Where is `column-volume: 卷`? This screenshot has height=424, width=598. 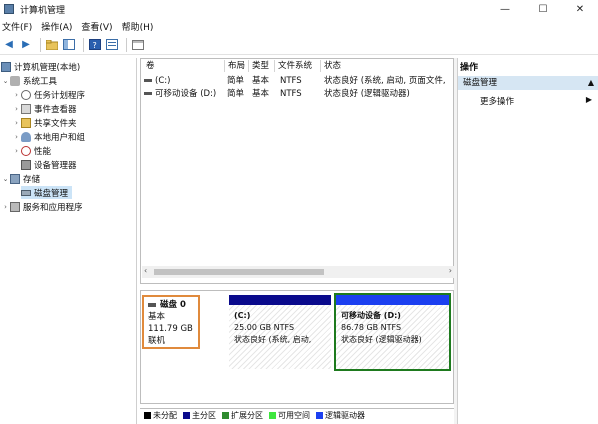
column-volume: 卷 is located at coordinates (184, 66).